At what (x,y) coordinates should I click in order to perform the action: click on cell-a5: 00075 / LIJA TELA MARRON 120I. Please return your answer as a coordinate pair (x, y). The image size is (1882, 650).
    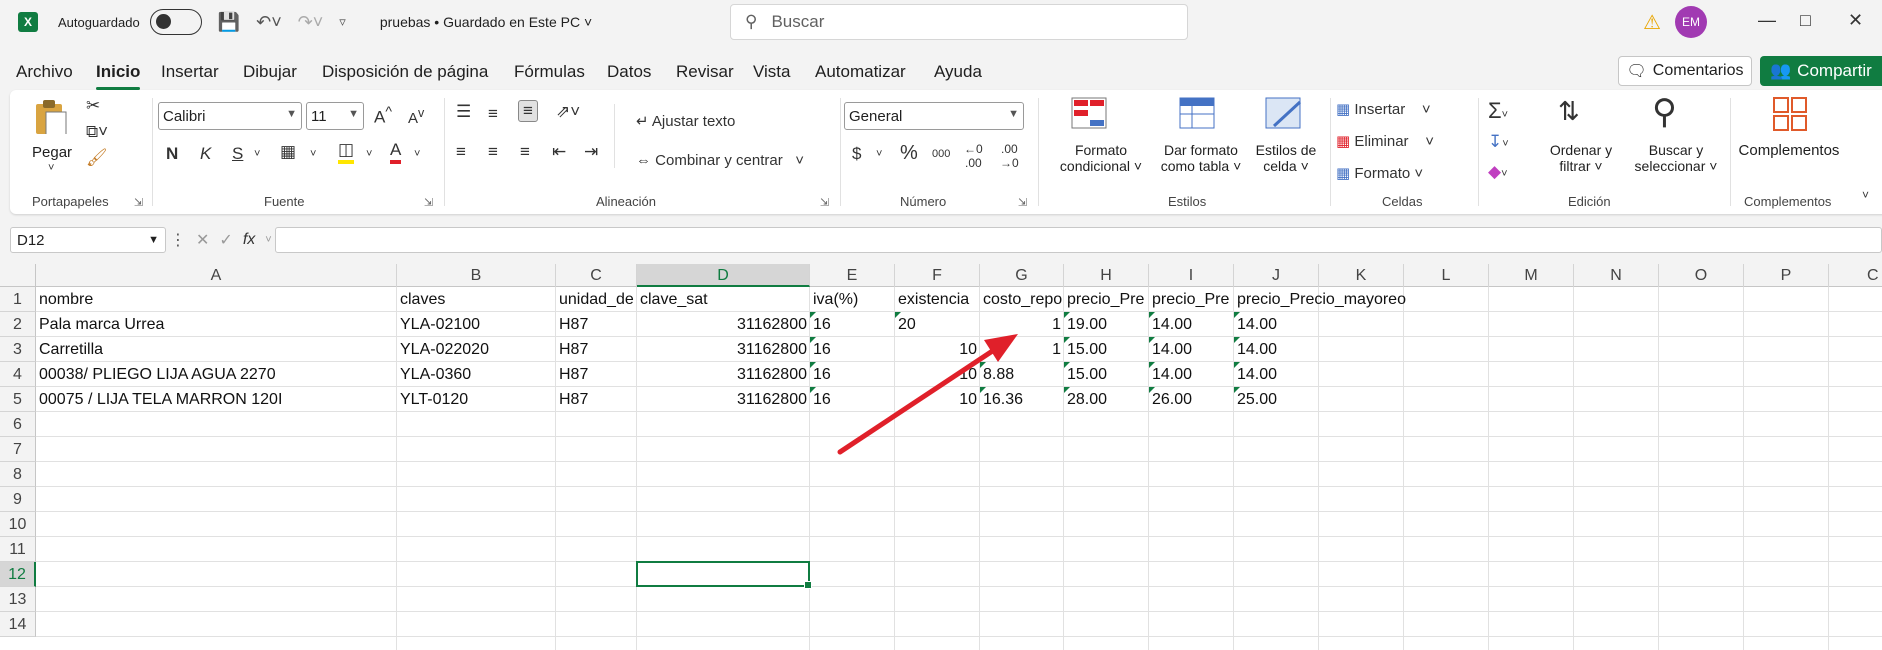
    Looking at the image, I should click on (216, 399).